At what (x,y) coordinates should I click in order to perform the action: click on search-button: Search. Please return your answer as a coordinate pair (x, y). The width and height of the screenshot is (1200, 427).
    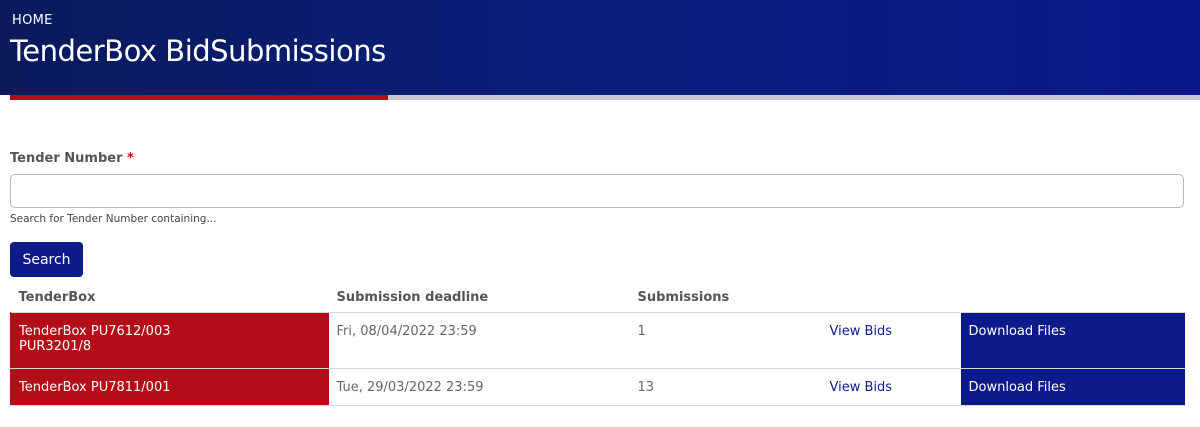
    Looking at the image, I should click on (46, 259).